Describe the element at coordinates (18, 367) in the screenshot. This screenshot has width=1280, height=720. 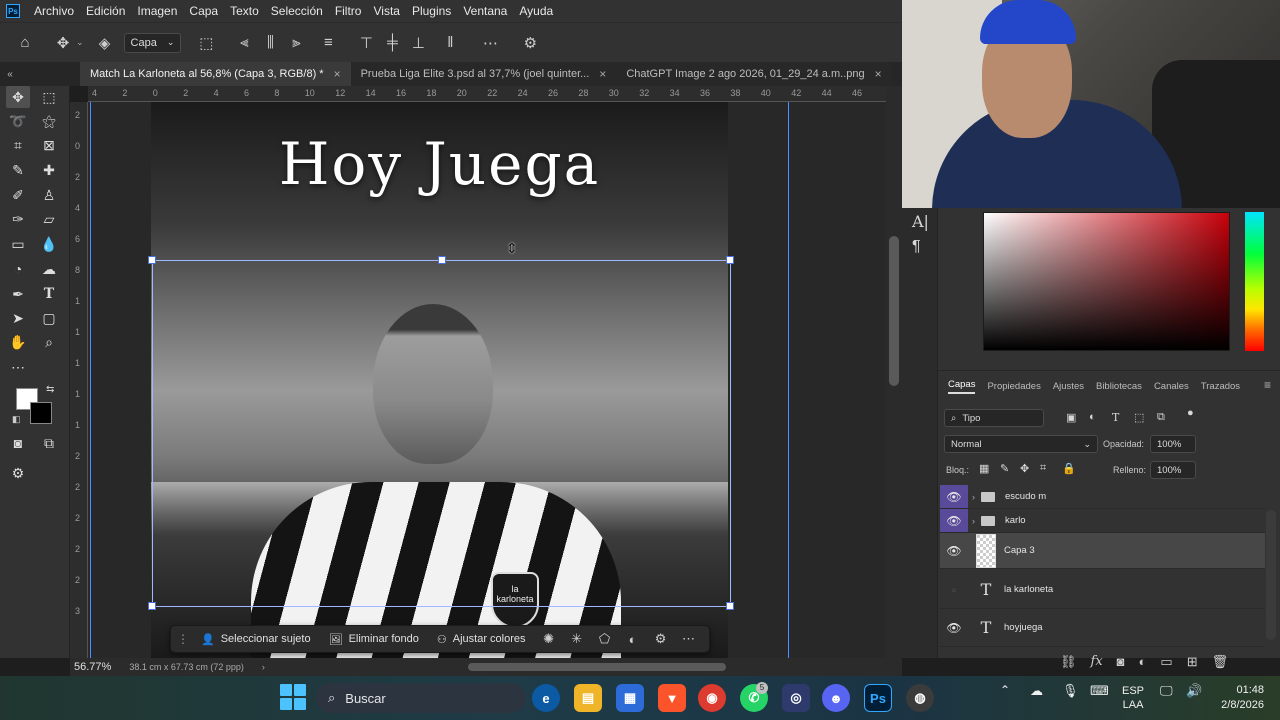
I see `more-tools-icon: ⋯` at that location.